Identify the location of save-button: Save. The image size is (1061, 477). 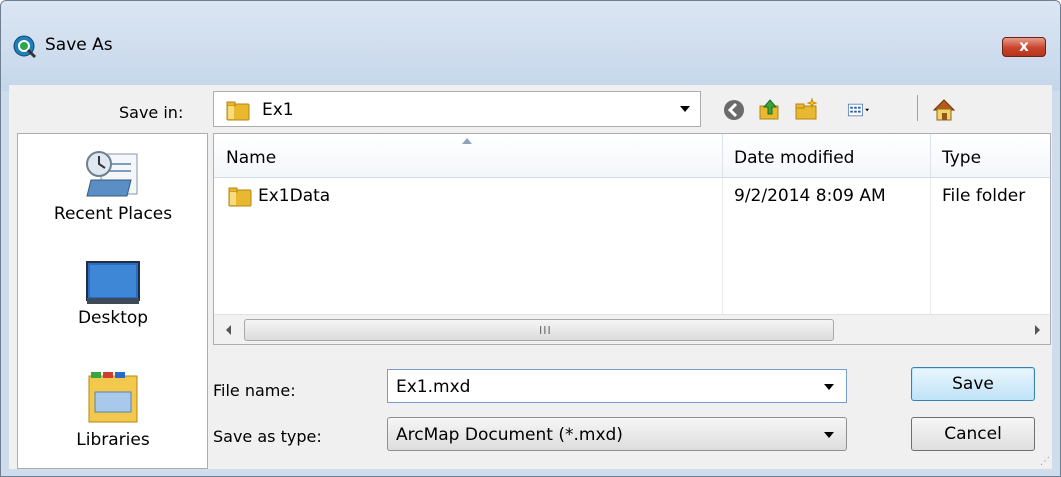
(973, 384).